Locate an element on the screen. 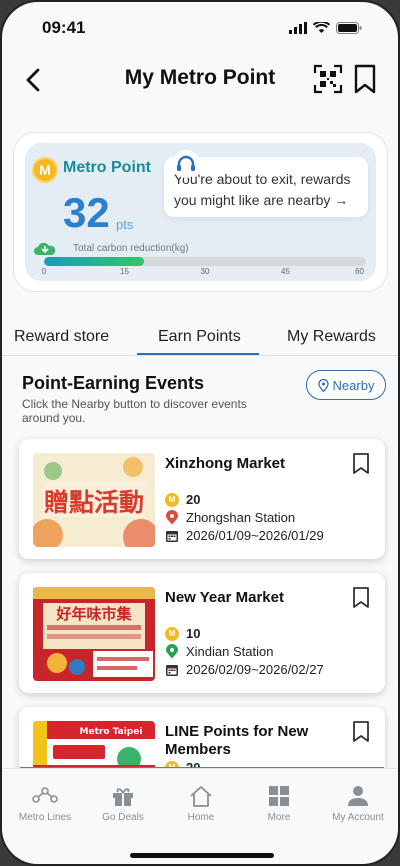 Image resolution: width=400 pixels, height=866 pixels. nav-home: Home is located at coordinates (201, 804).